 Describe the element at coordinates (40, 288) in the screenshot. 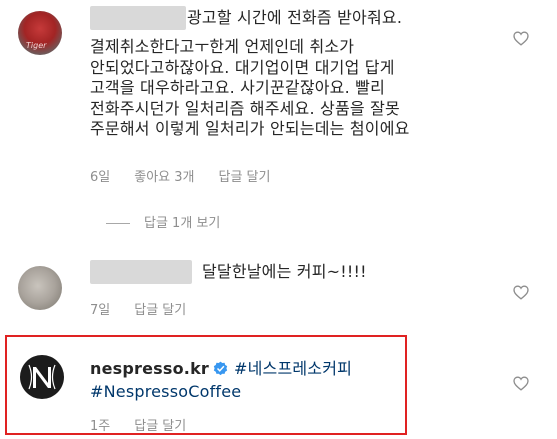

I see `avatar` at that location.